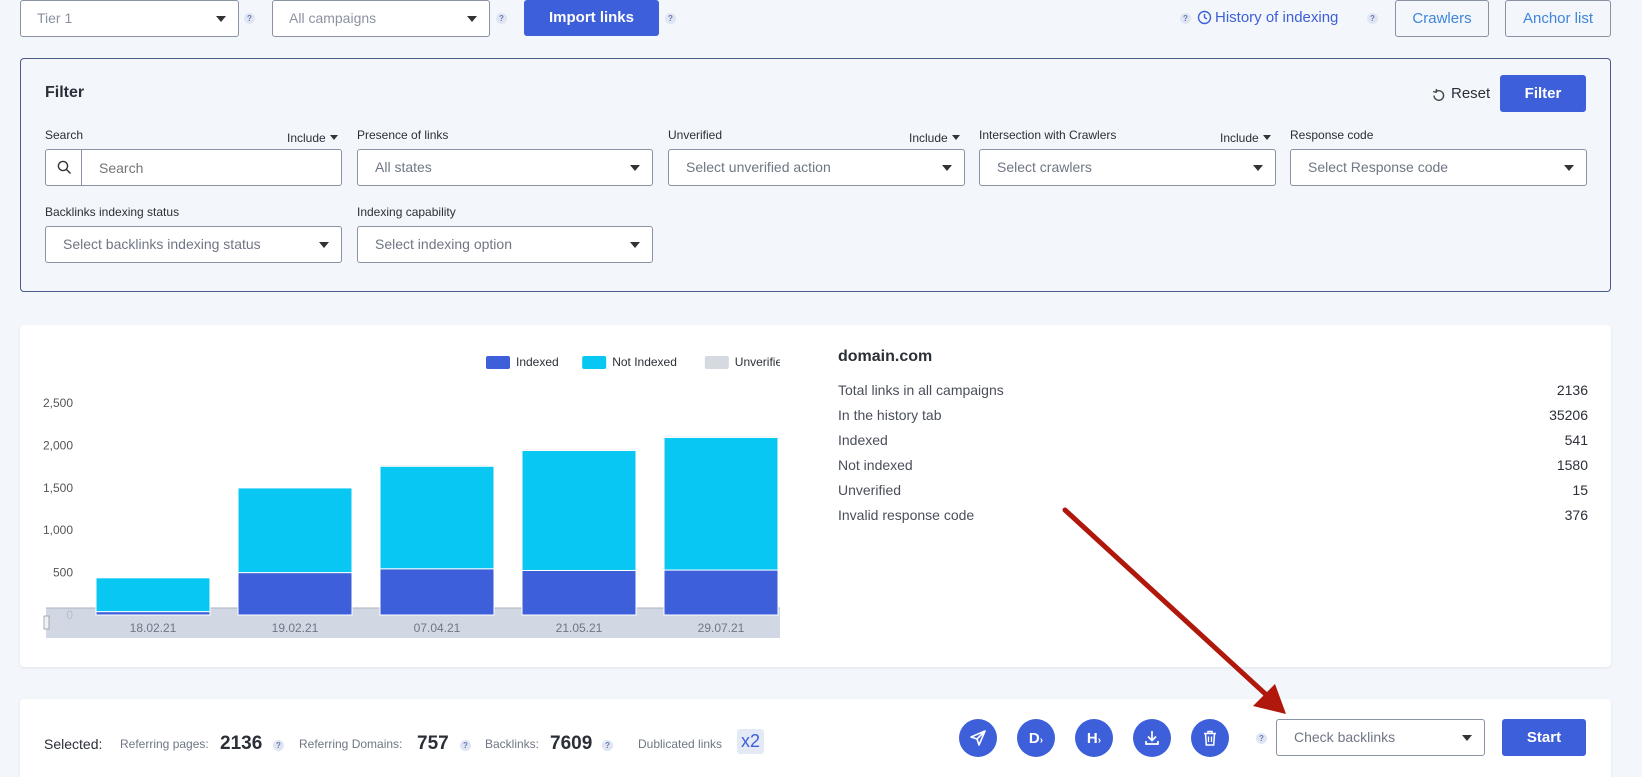 Image resolution: width=1642 pixels, height=777 pixels. What do you see at coordinates (1558, 18) in the screenshot?
I see `anchor-list-button: Anchor list` at bounding box center [1558, 18].